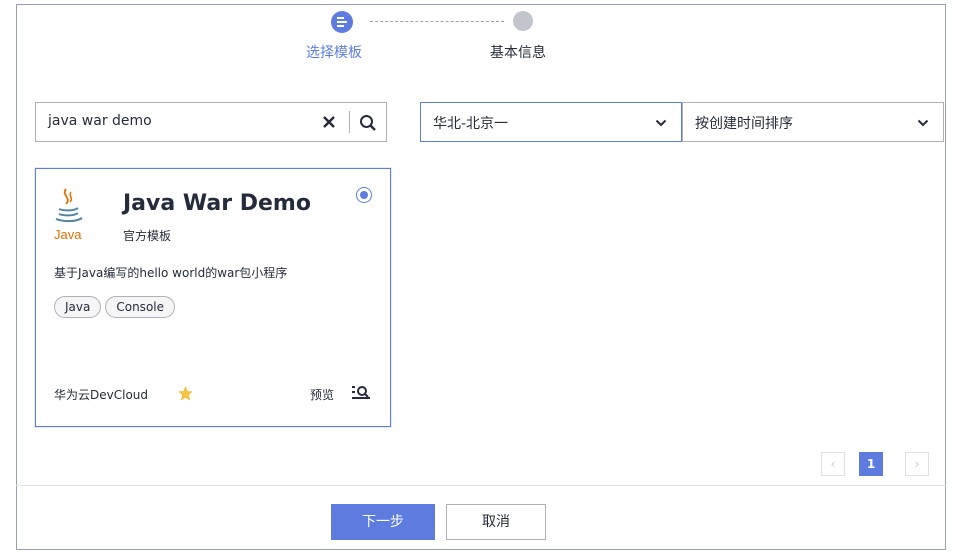 The width and height of the screenshot is (956, 560). What do you see at coordinates (322, 394) in the screenshot?
I see `preview-link: 预览` at bounding box center [322, 394].